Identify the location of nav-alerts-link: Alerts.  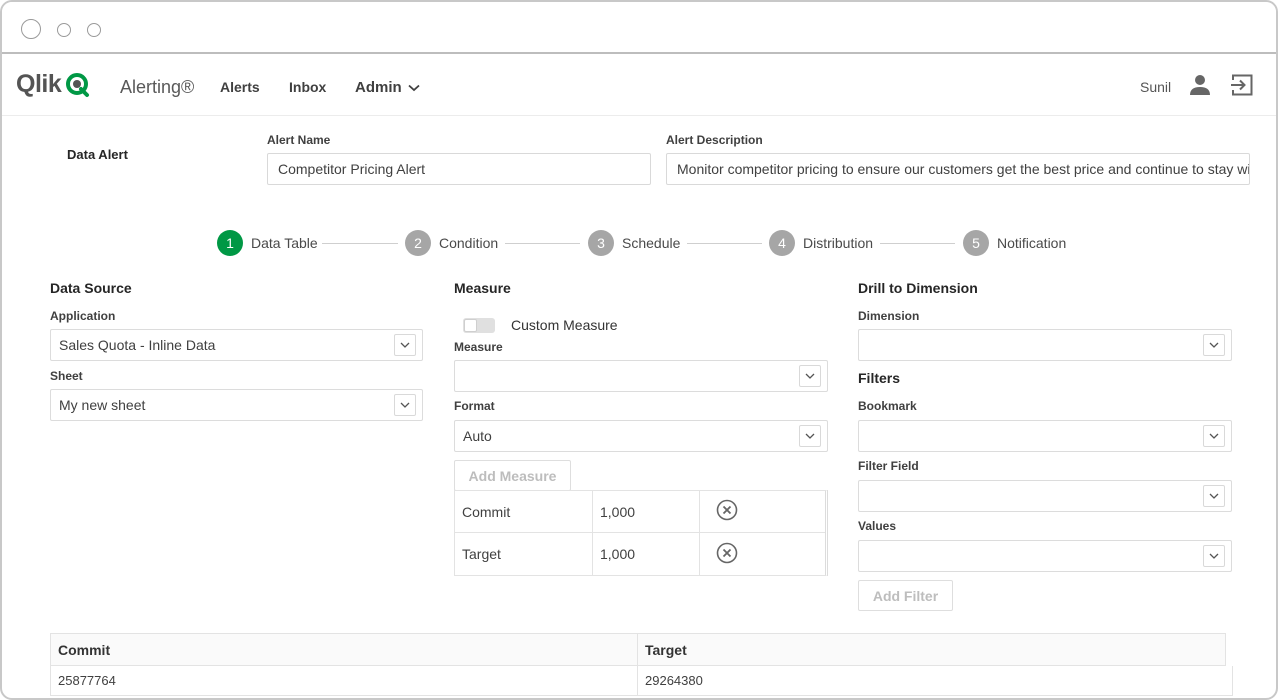
(240, 87).